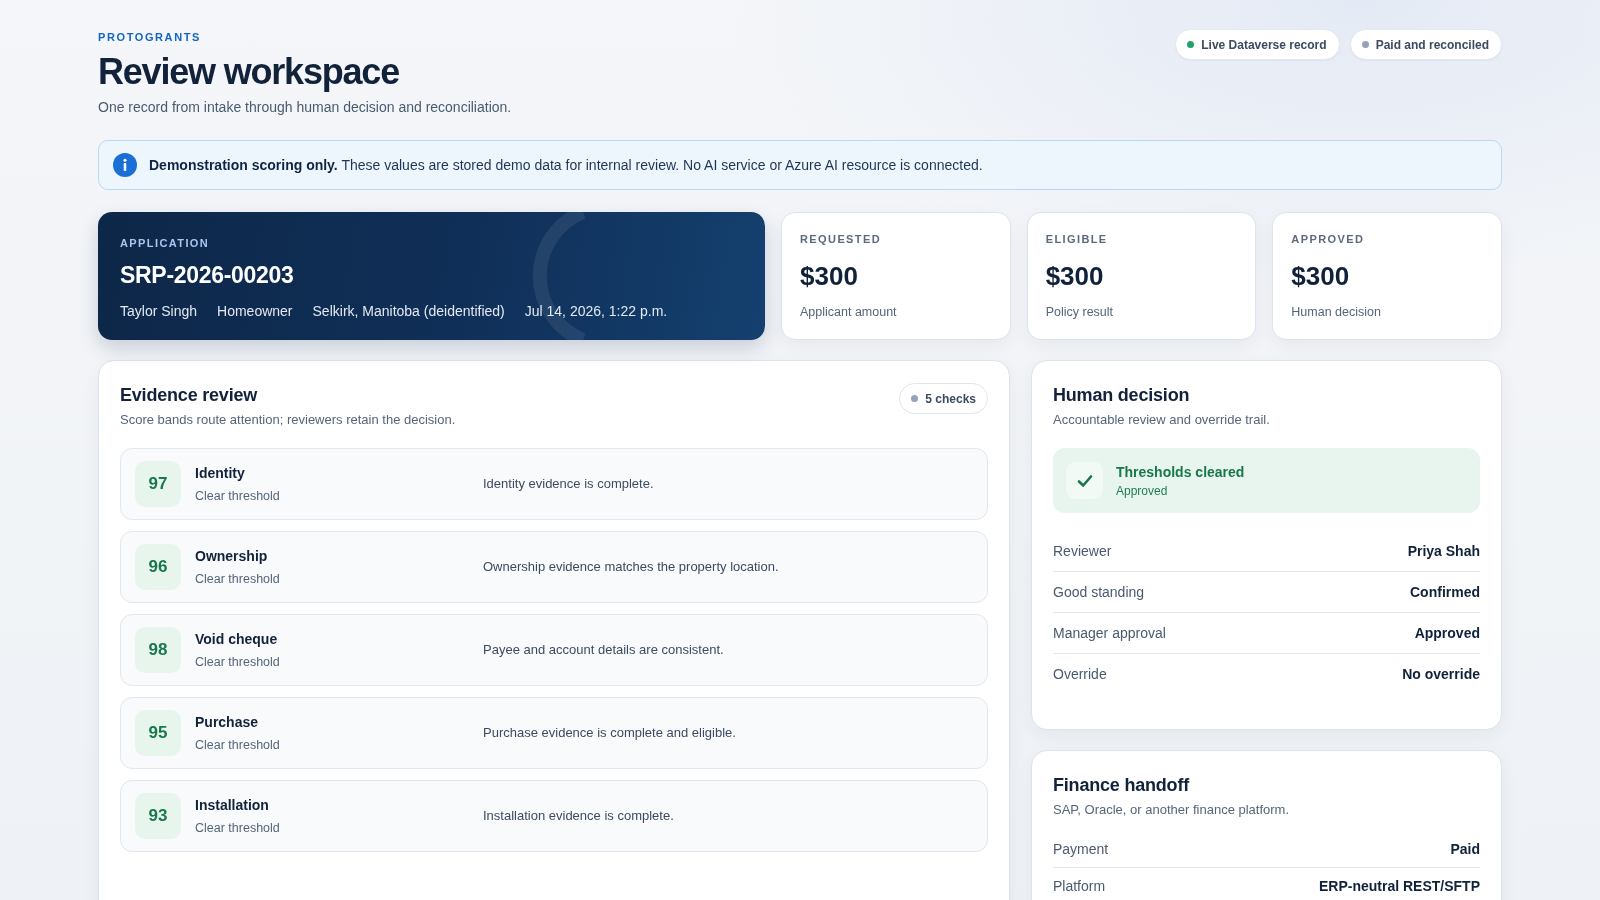  I want to click on check-name: Ownership, so click(231, 556).